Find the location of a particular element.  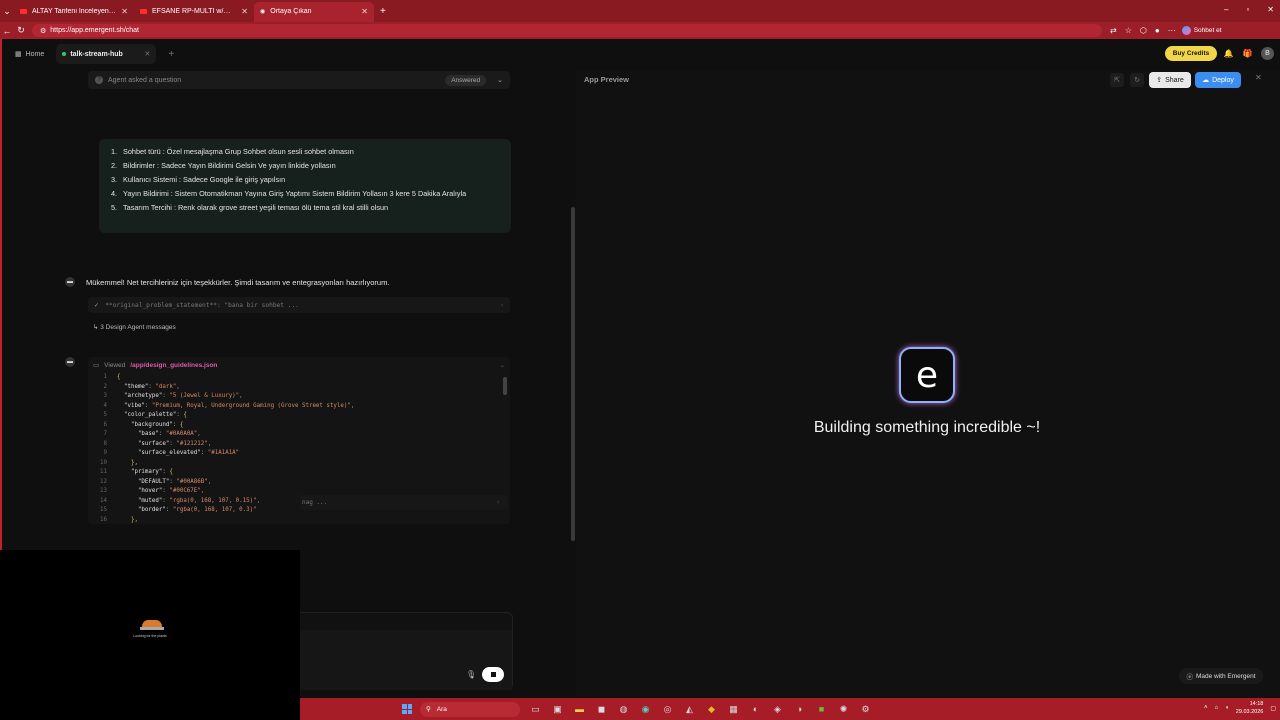

design-agent-messages-link: ↳ 3 Design Agent messages is located at coordinates (134, 327).